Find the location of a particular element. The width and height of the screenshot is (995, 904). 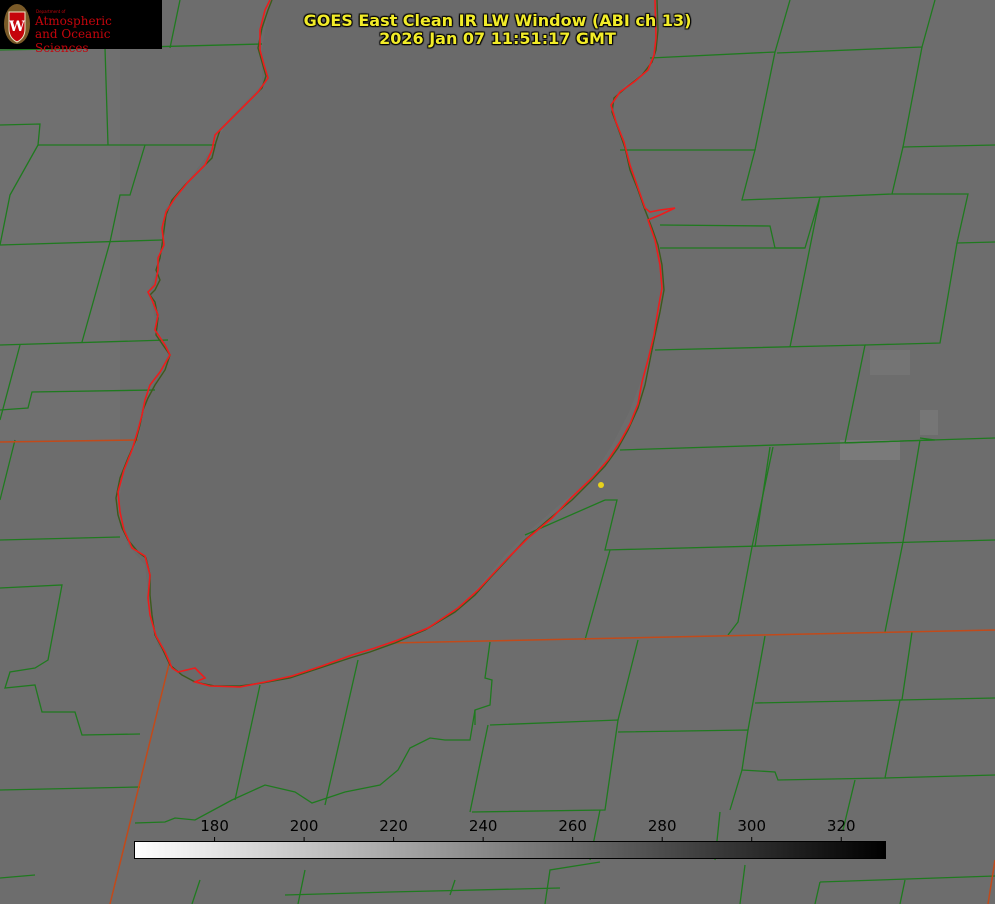

temperature-colorbar is located at coordinates (510, 850).